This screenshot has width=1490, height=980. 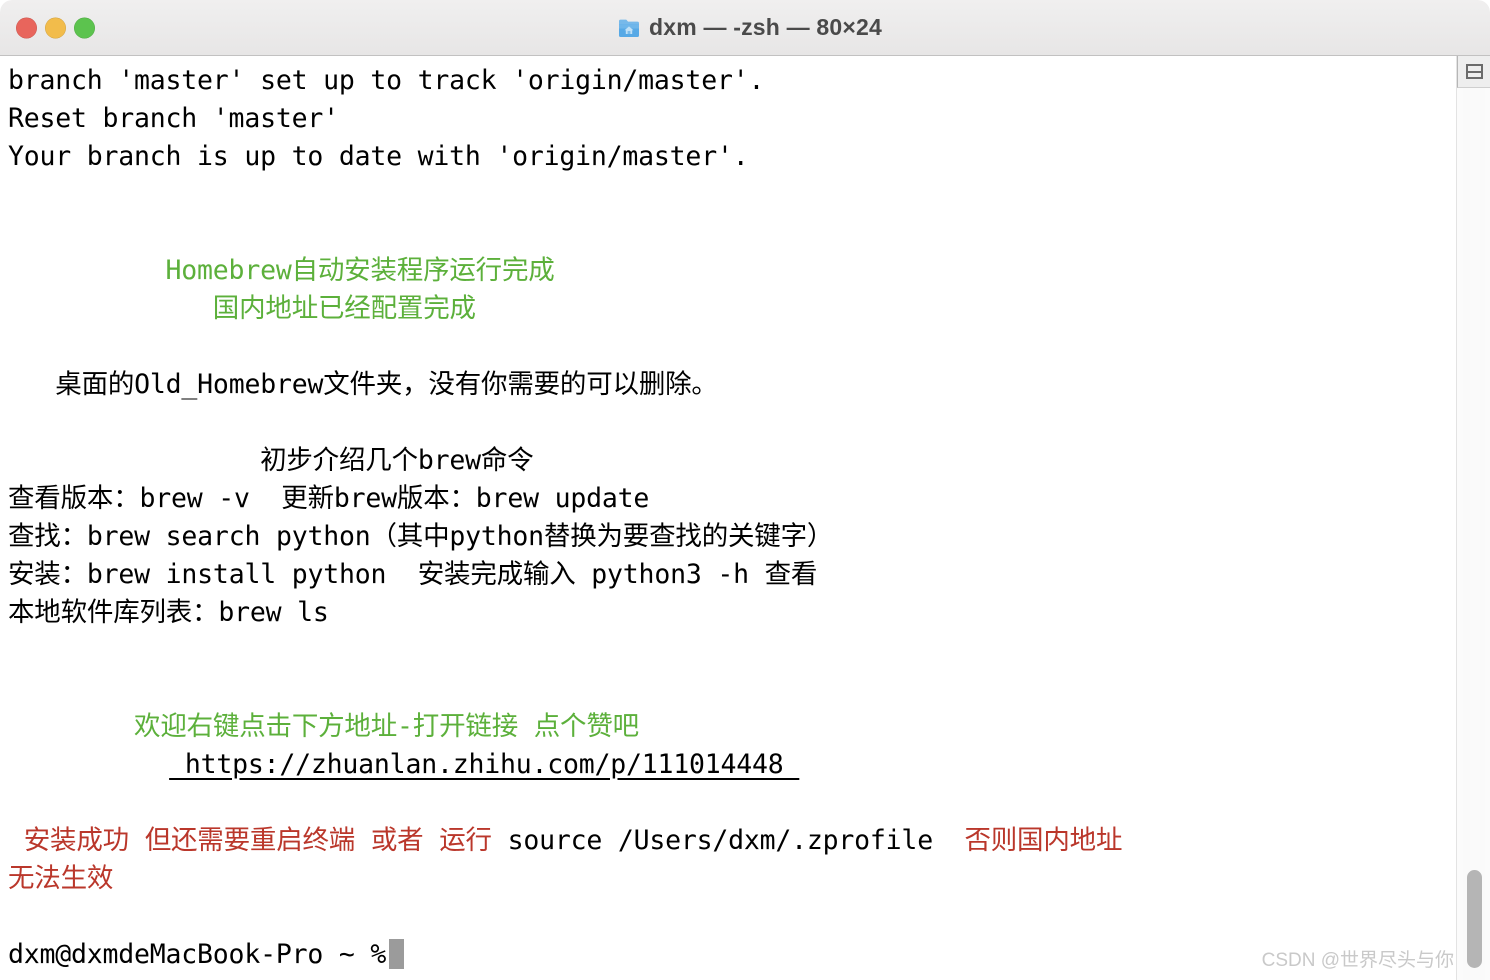 What do you see at coordinates (258, 840) in the screenshot?
I see `warning-text-part1: 安装成功 但还需要重启终端 或者 运行` at bounding box center [258, 840].